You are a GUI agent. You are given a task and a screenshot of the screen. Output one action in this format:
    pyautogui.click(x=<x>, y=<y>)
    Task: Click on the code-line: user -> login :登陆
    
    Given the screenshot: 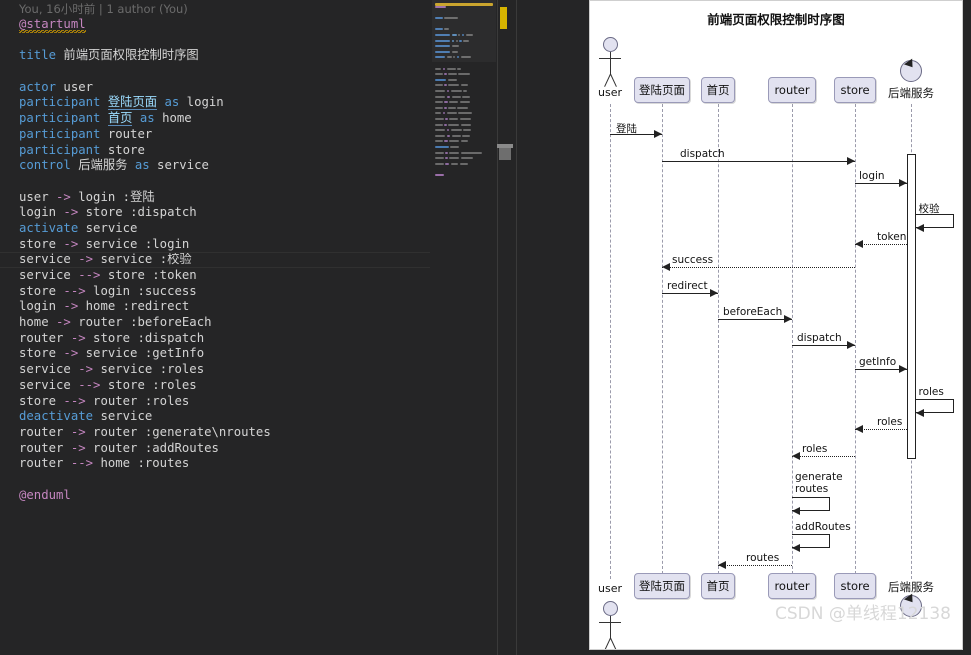 What is the action you would take?
    pyautogui.click(x=145, y=198)
    